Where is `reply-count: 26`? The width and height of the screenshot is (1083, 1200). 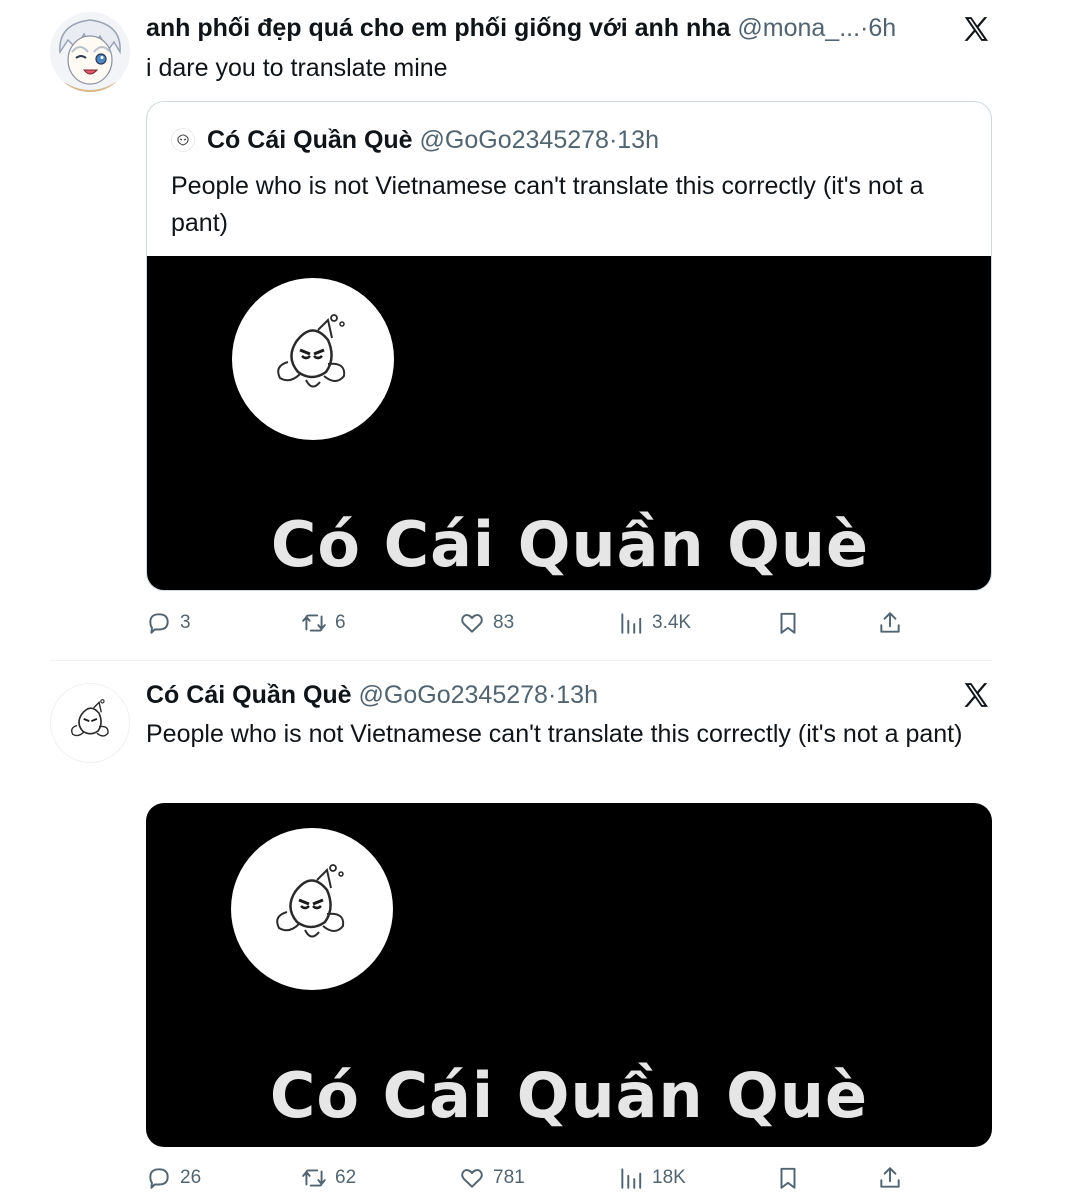
reply-count: 26 is located at coordinates (191, 1177).